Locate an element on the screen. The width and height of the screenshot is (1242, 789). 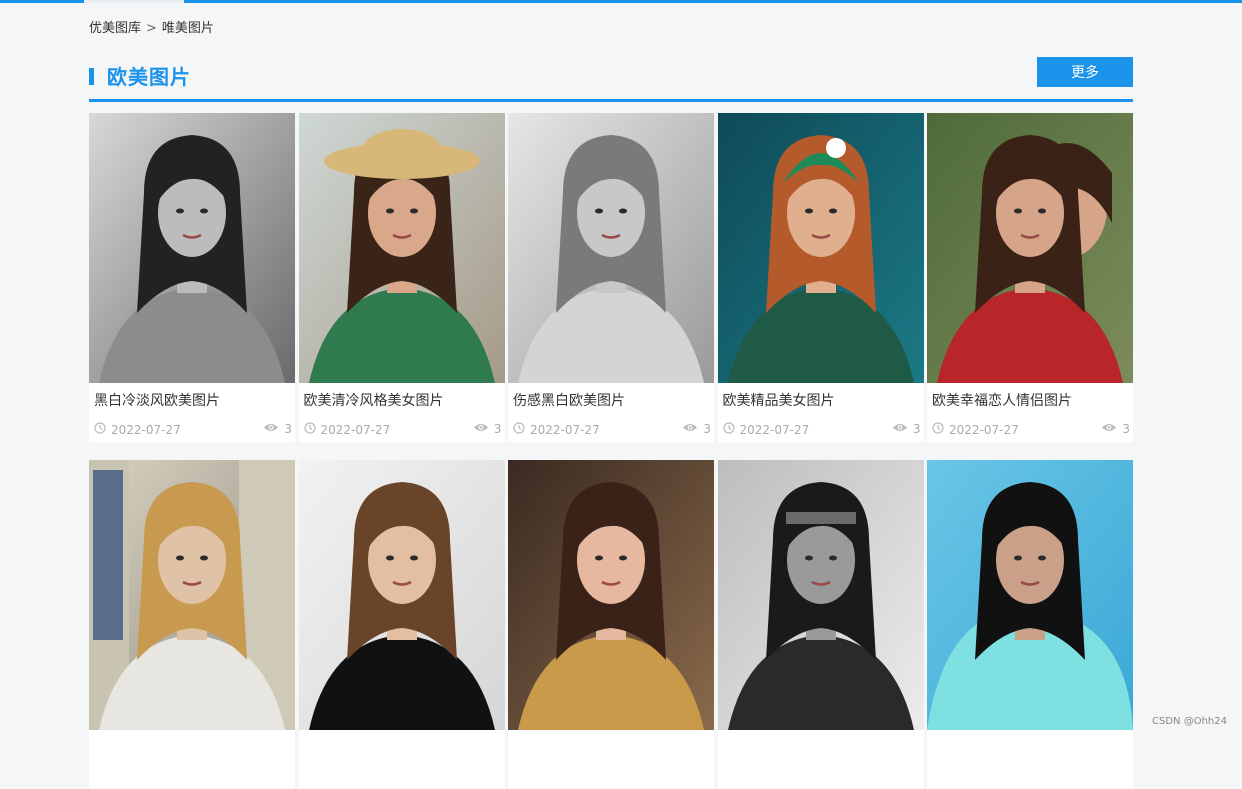
section-header: 欧美图片 更多 is located at coordinates (611, 79).